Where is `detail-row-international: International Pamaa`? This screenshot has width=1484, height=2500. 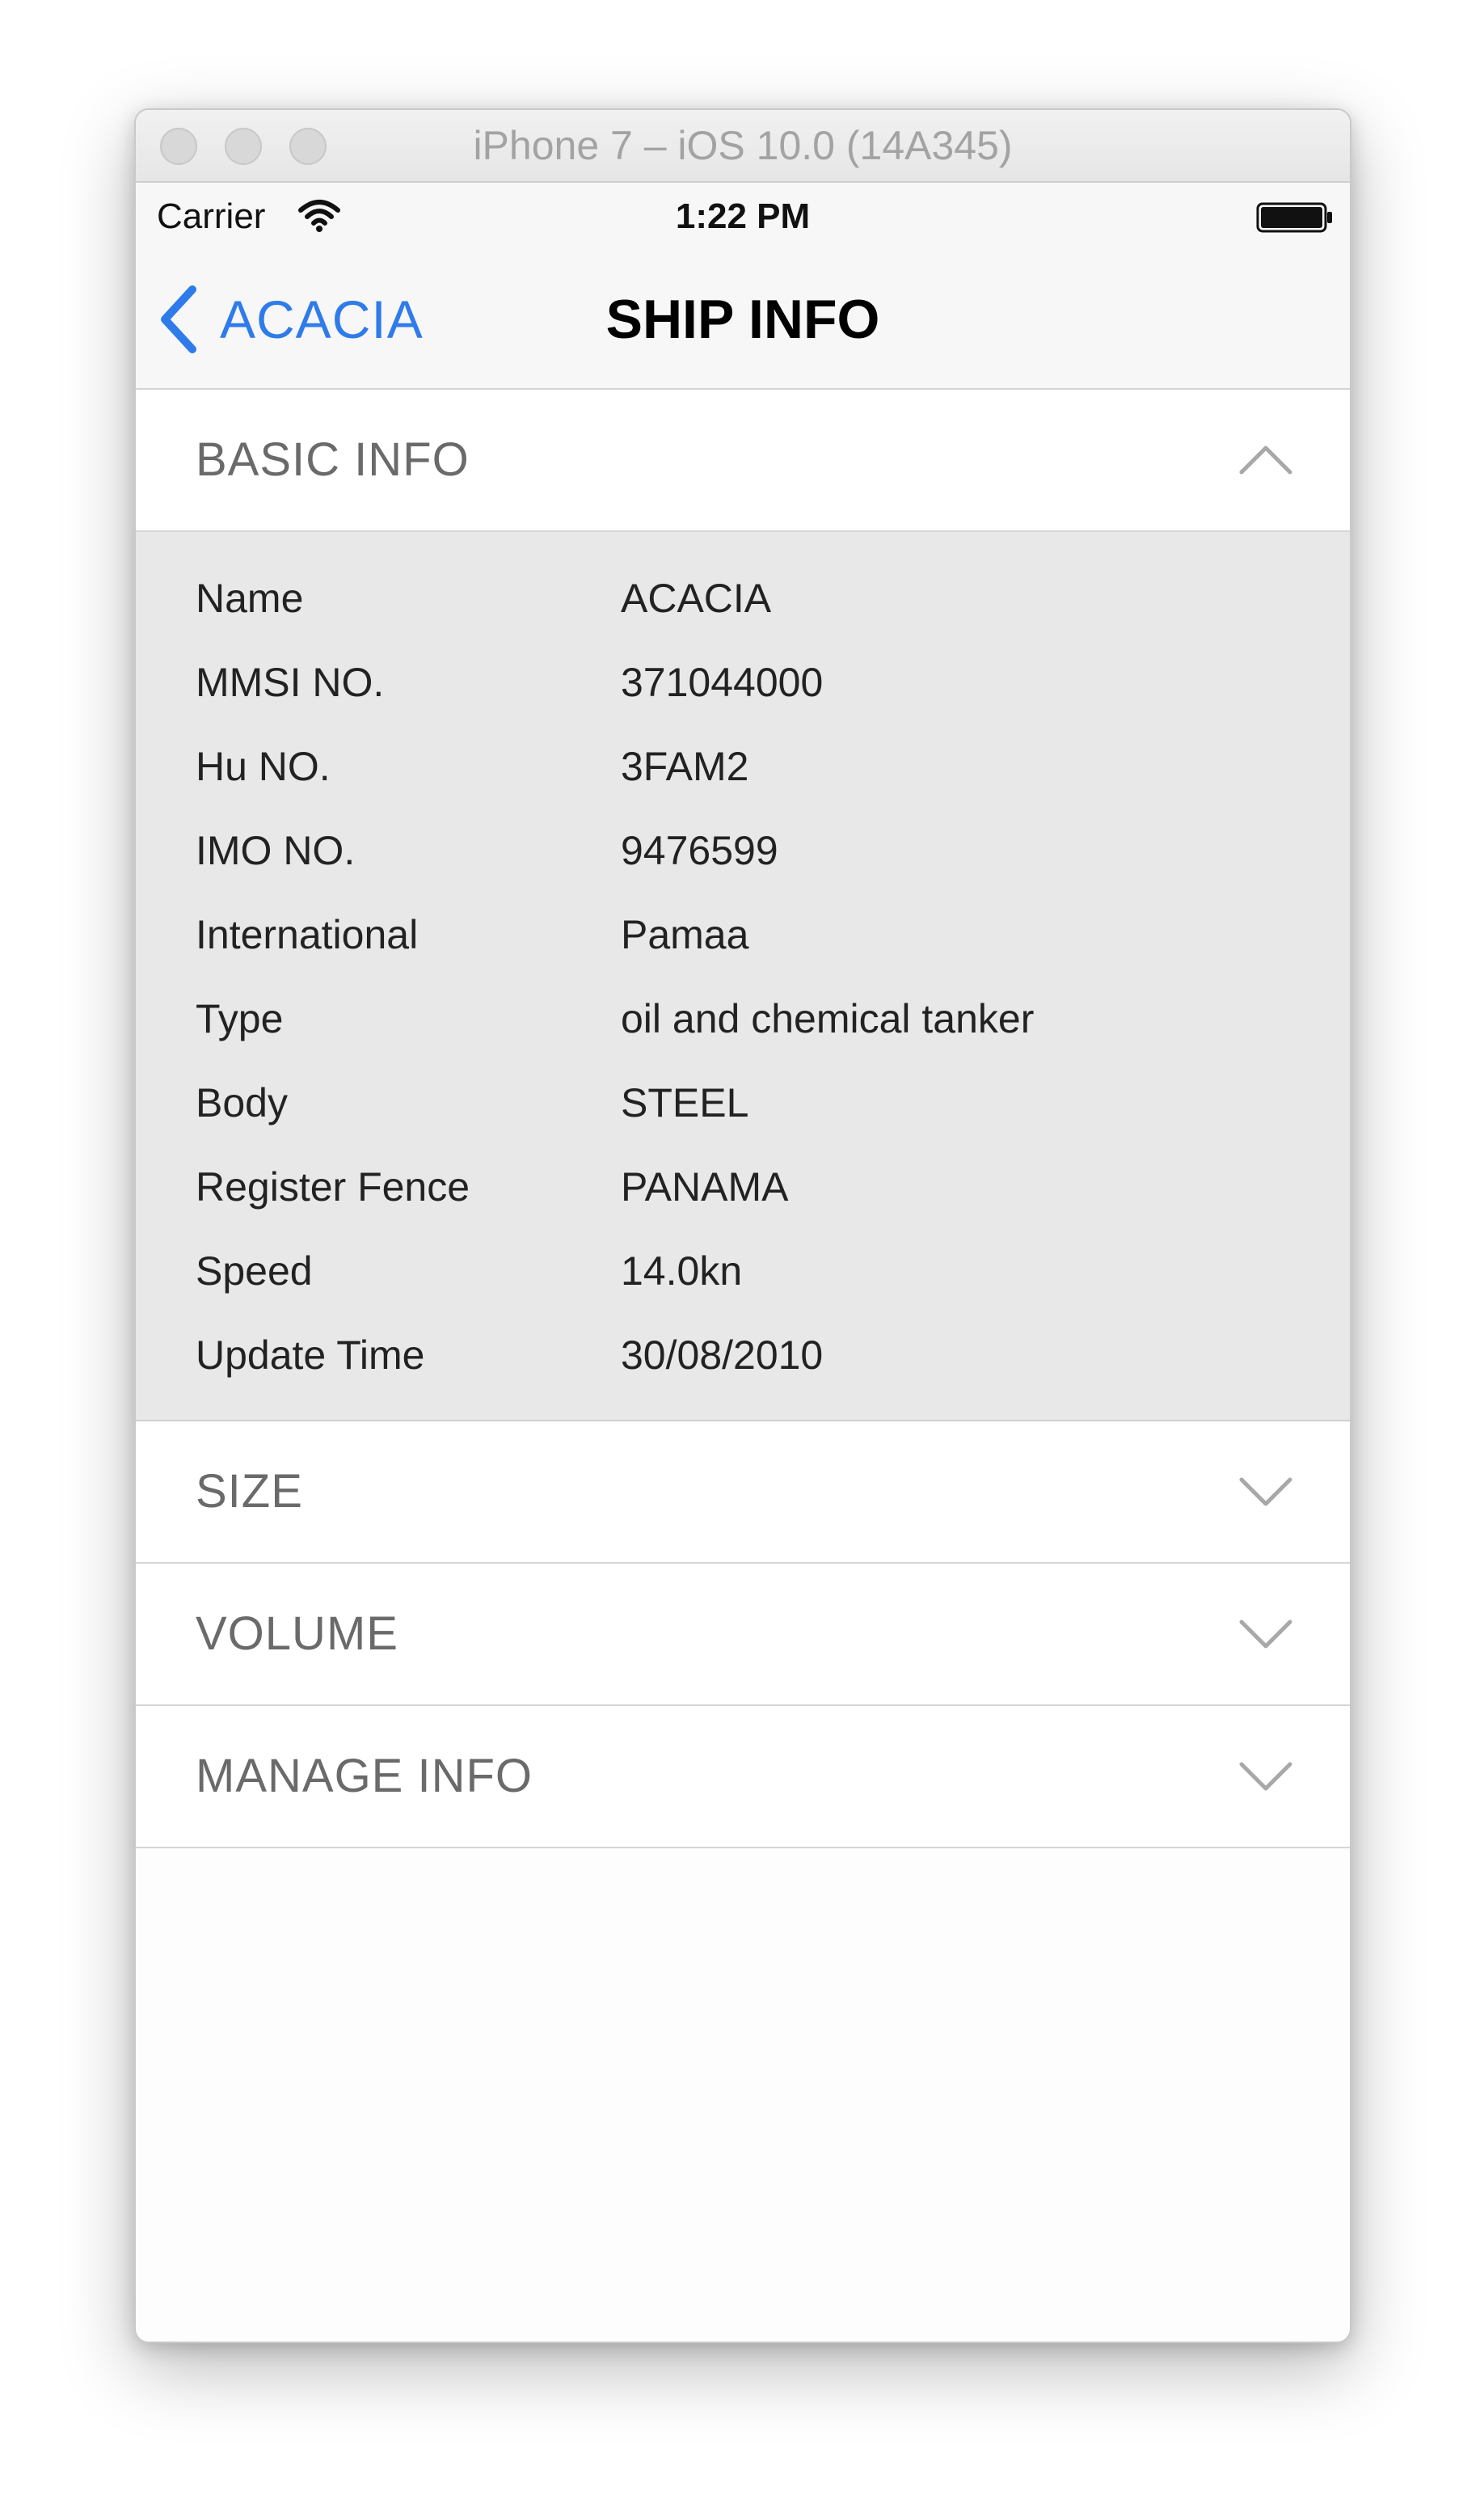
detail-row-international: International Pamaa is located at coordinates (743, 935).